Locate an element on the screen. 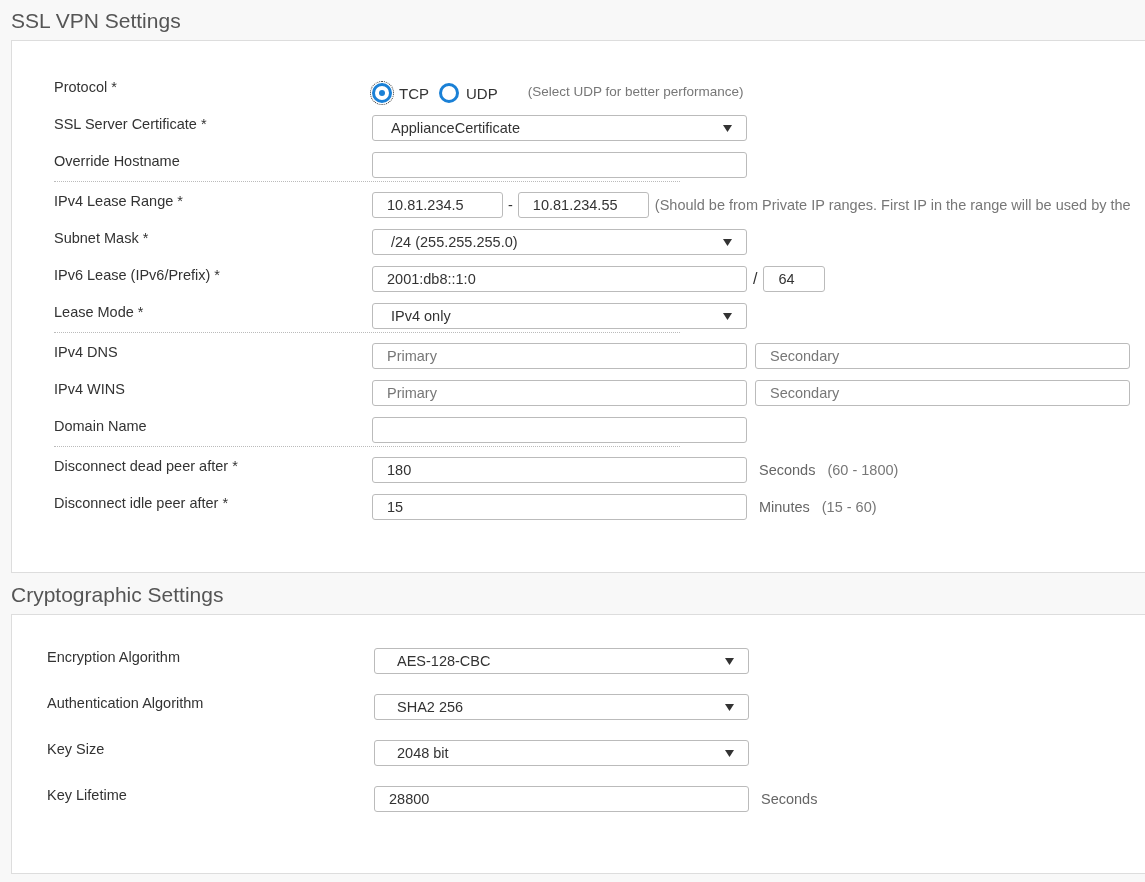 This screenshot has height=882, width=1145. field-label: Override Hostname is located at coordinates (117, 160).